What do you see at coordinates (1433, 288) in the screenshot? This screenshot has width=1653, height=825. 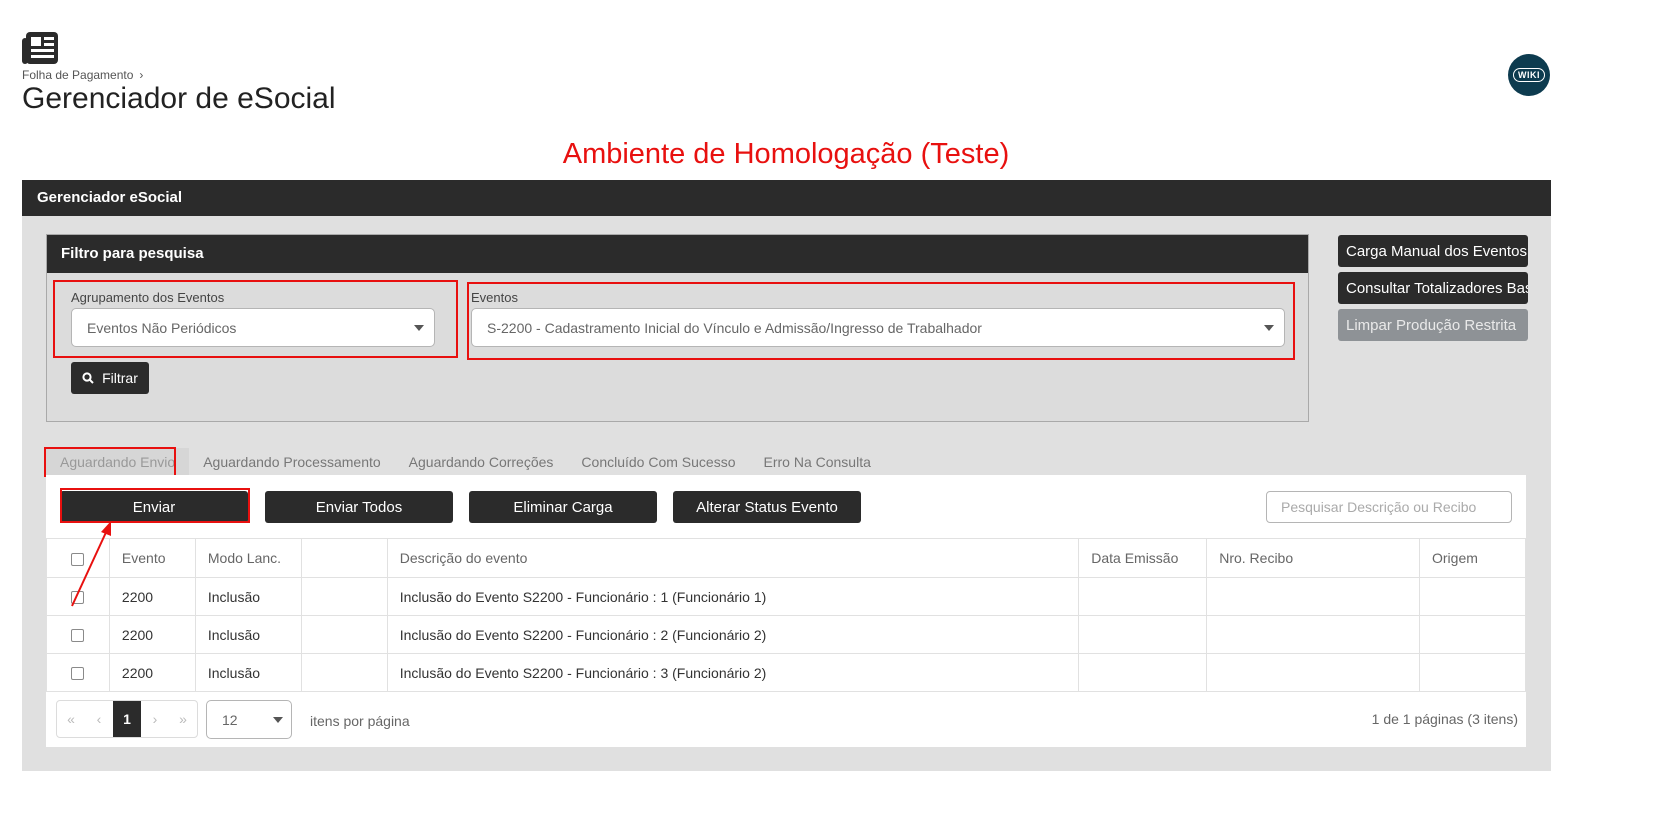 I see `totalizers-button: Consultar Totalizadores Base` at bounding box center [1433, 288].